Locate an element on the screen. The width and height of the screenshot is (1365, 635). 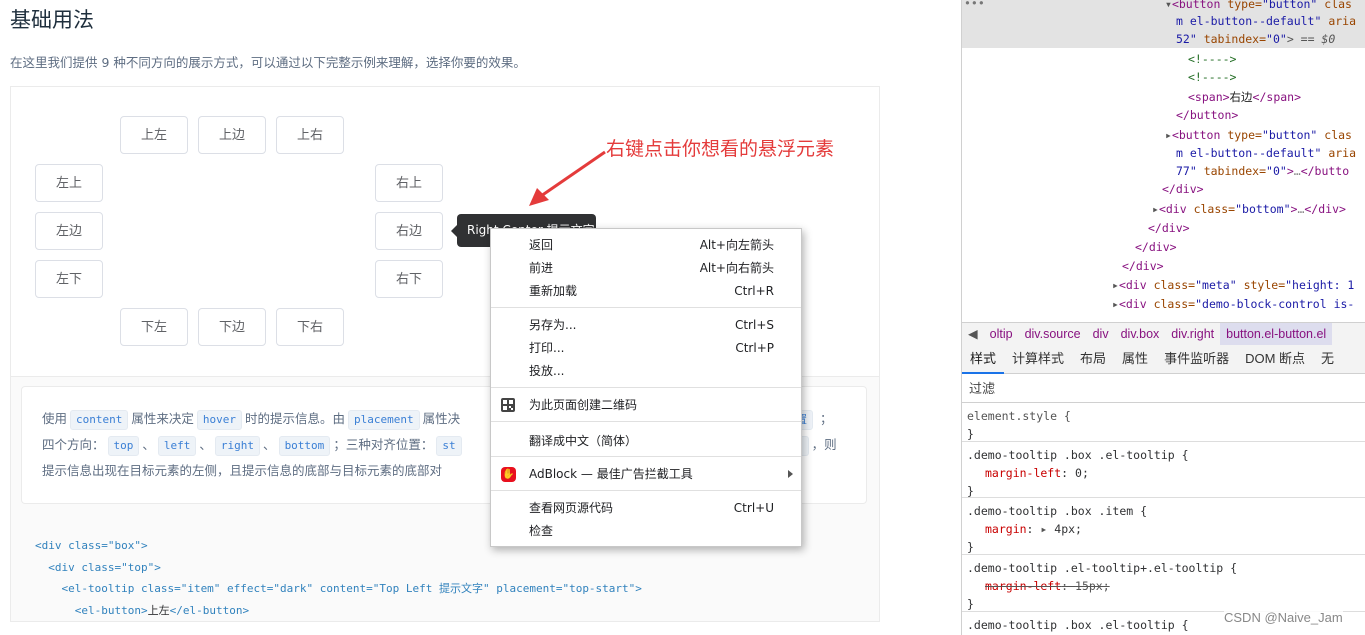
styles-filter-input: 过滤 is located at coordinates (1163, 389).